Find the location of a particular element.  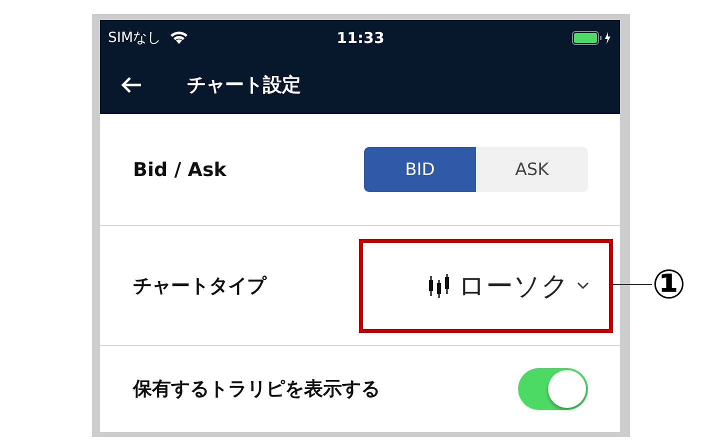

screen-title: チャート設定 is located at coordinates (244, 85).